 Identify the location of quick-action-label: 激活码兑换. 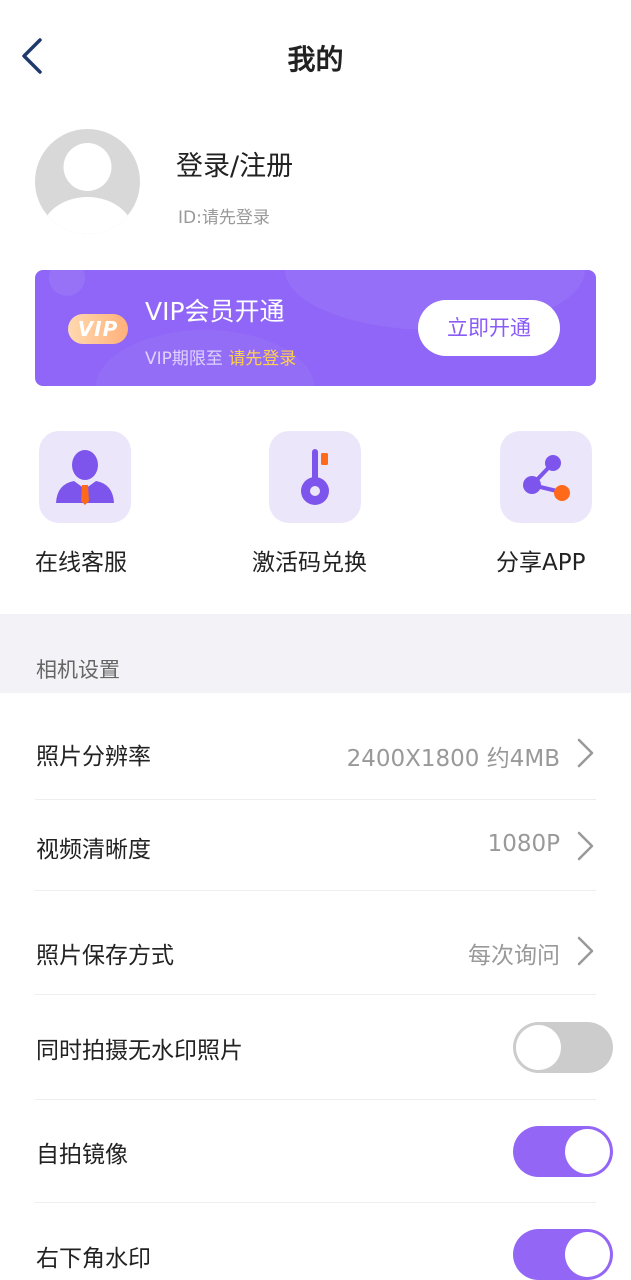
(309, 563).